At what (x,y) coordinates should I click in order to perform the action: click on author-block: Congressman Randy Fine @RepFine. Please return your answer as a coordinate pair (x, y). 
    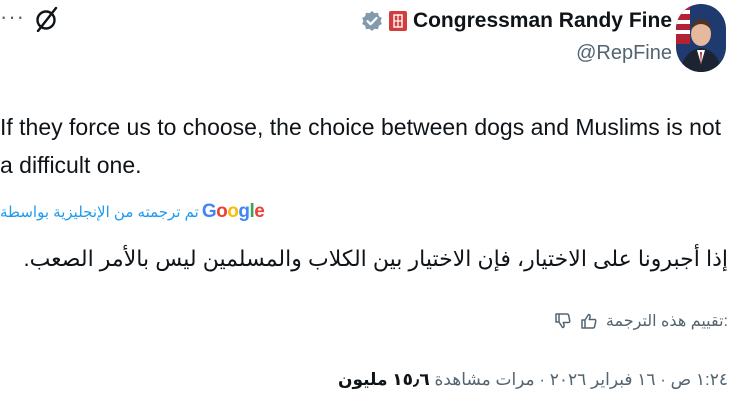
    Looking at the image, I should click on (516, 35).